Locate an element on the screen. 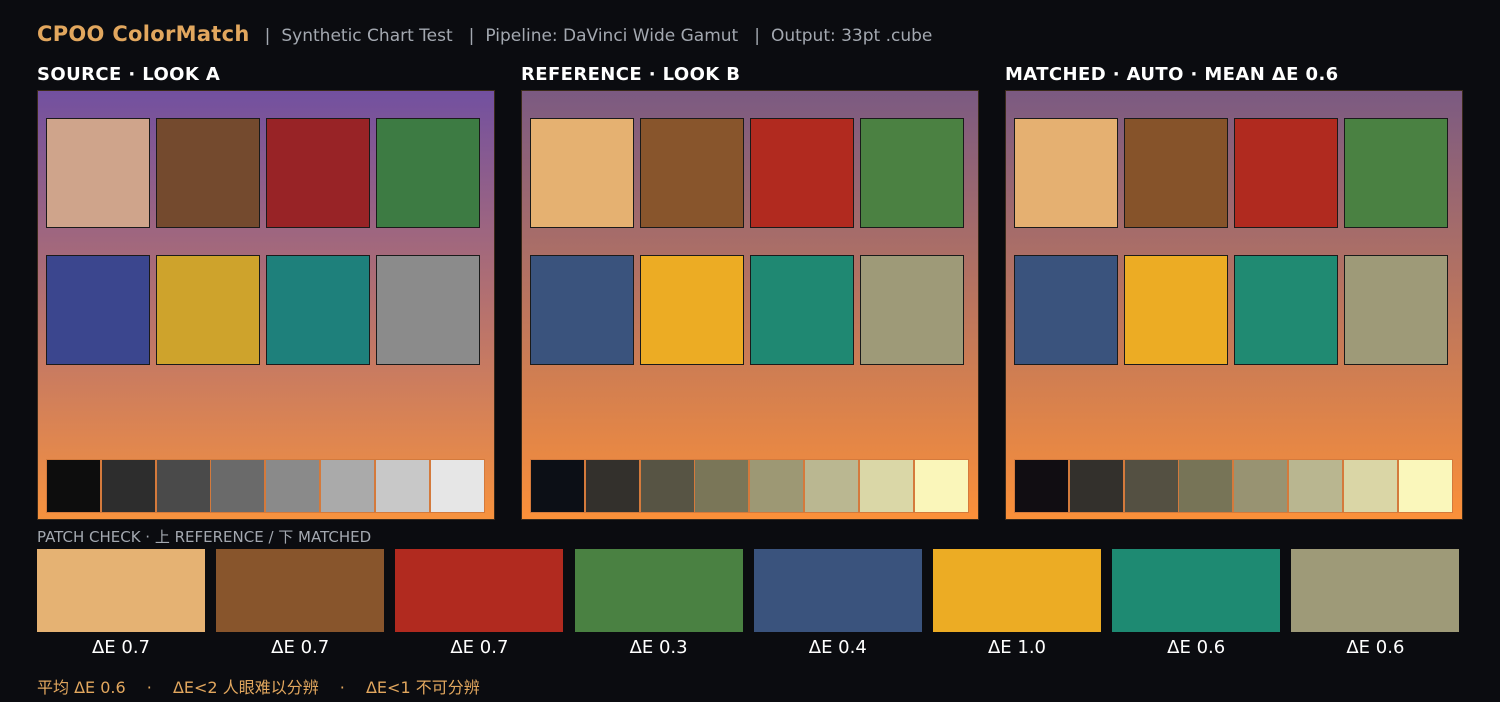 This screenshot has height=702, width=1500. delta-e-value: ΔE 0.3 is located at coordinates (658, 647).